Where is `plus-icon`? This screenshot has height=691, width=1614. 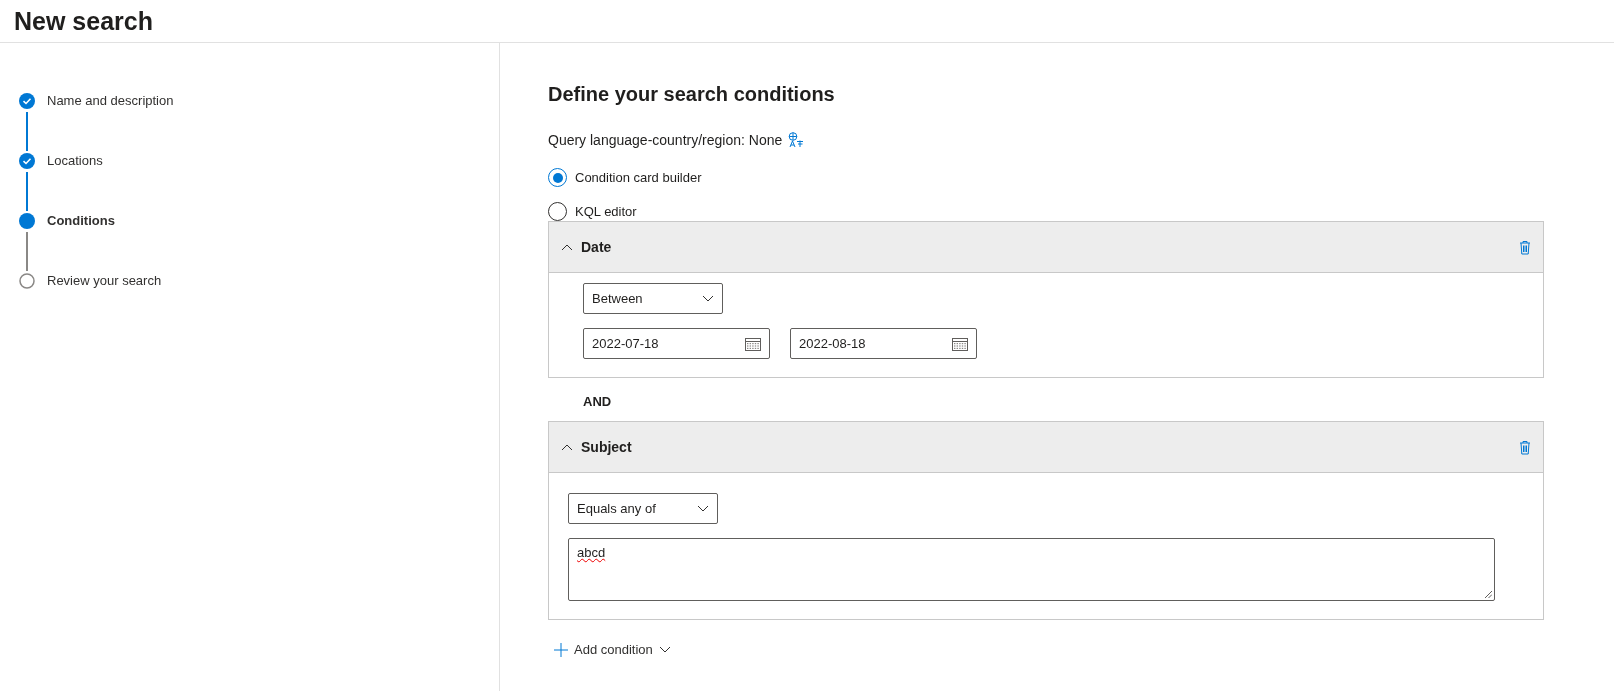 plus-icon is located at coordinates (561, 649).